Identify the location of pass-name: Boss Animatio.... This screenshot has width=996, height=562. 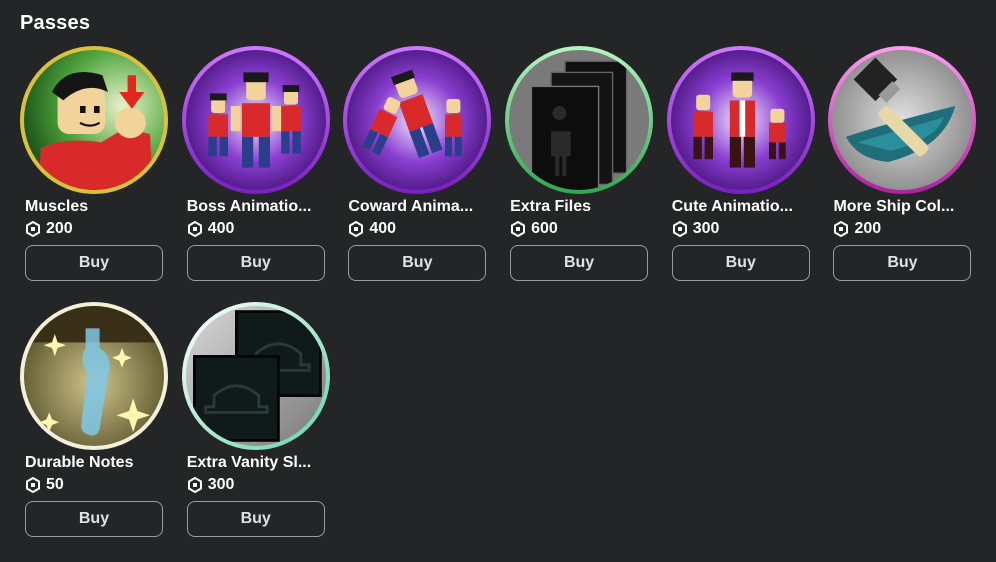
(249, 206).